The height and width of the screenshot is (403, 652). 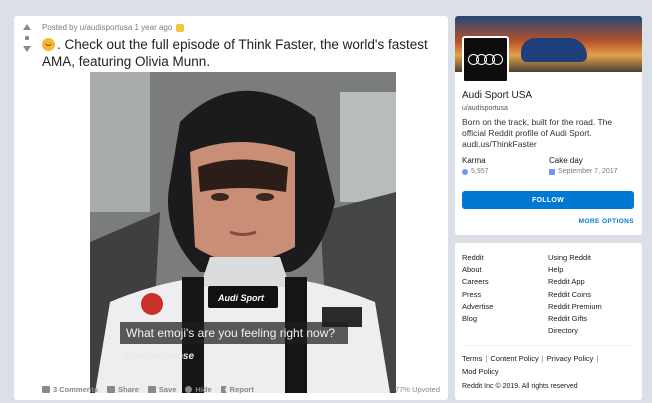 What do you see at coordinates (566, 160) in the screenshot?
I see `cakeday-label: Cake day` at bounding box center [566, 160].